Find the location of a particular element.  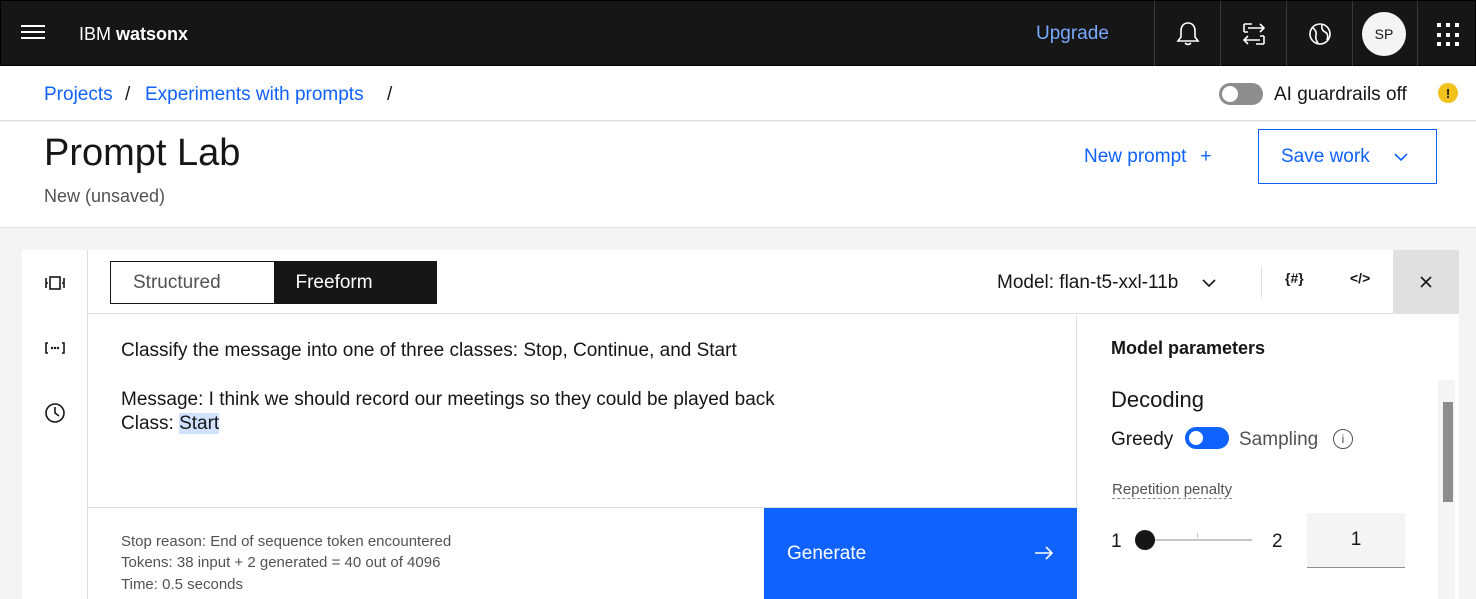

breadcrumb-projects: Projects is located at coordinates (78, 95).